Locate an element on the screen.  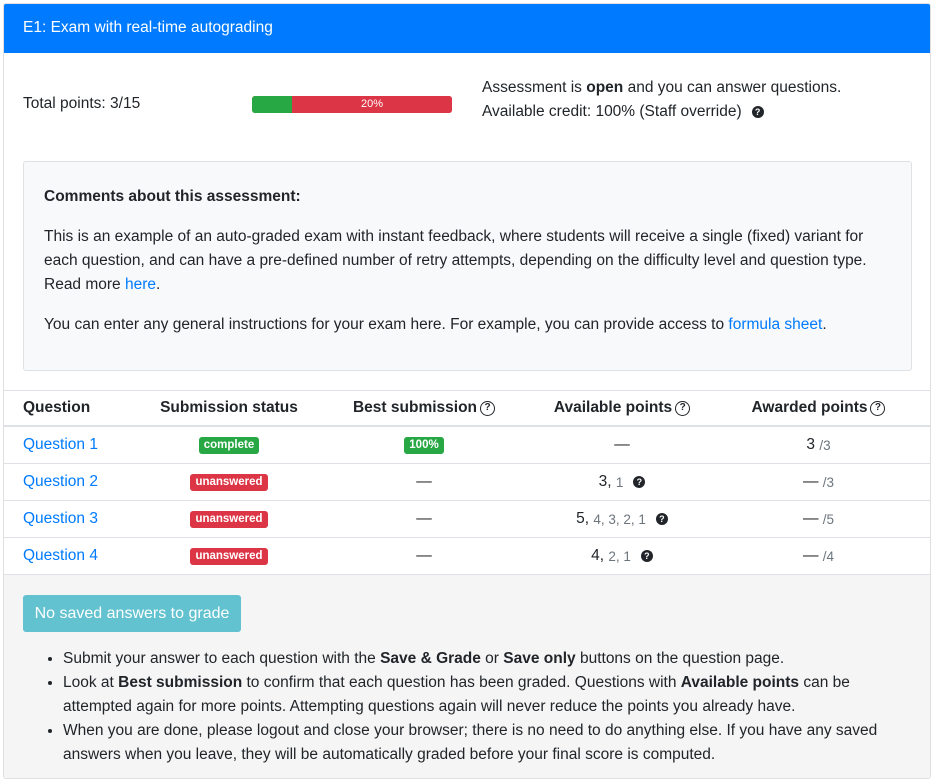
credit-line: Available credit: 100% (Staff override)? is located at coordinates (661, 112).